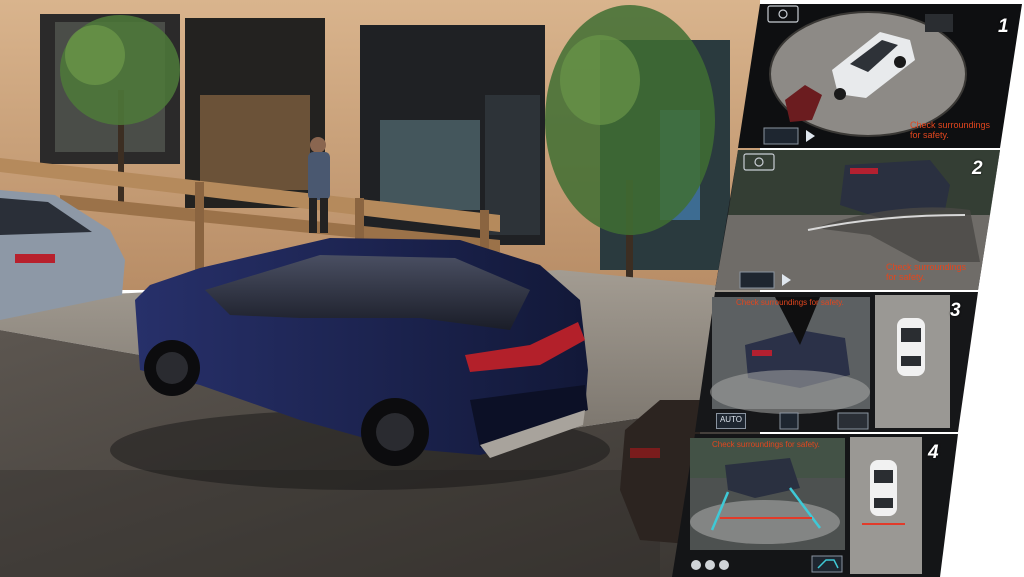  What do you see at coordinates (950, 125) in the screenshot?
I see `panel1-warning-line1: Check surroundings` at bounding box center [950, 125].